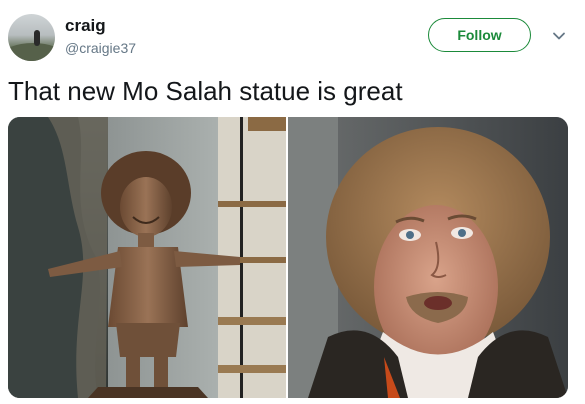  What do you see at coordinates (559, 36) in the screenshot?
I see `chevron-down-icon` at bounding box center [559, 36].